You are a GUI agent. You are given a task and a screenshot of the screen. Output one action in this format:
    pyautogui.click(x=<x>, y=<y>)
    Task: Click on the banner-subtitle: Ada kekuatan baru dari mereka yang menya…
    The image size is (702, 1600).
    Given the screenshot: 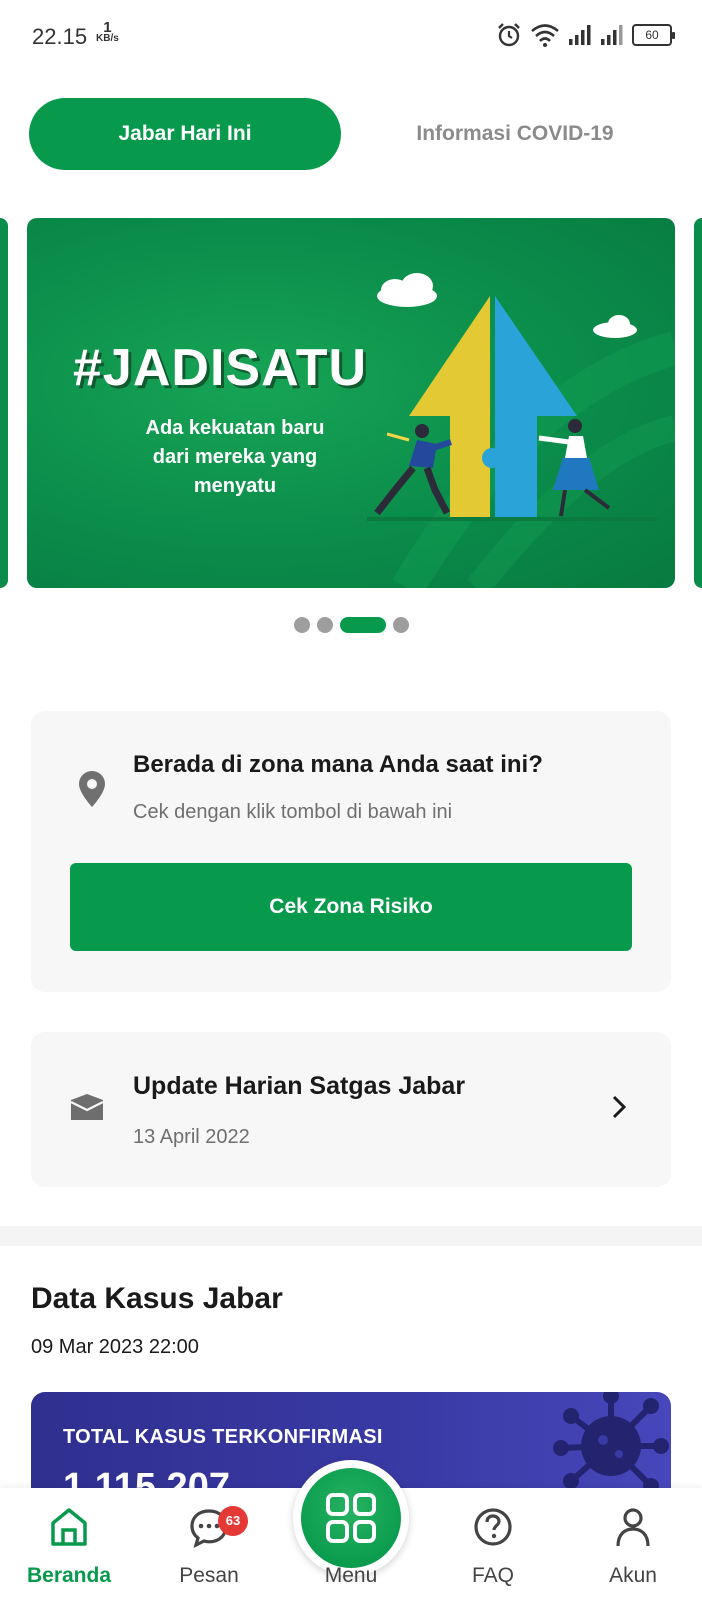 What is the action you would take?
    pyautogui.click(x=235, y=457)
    